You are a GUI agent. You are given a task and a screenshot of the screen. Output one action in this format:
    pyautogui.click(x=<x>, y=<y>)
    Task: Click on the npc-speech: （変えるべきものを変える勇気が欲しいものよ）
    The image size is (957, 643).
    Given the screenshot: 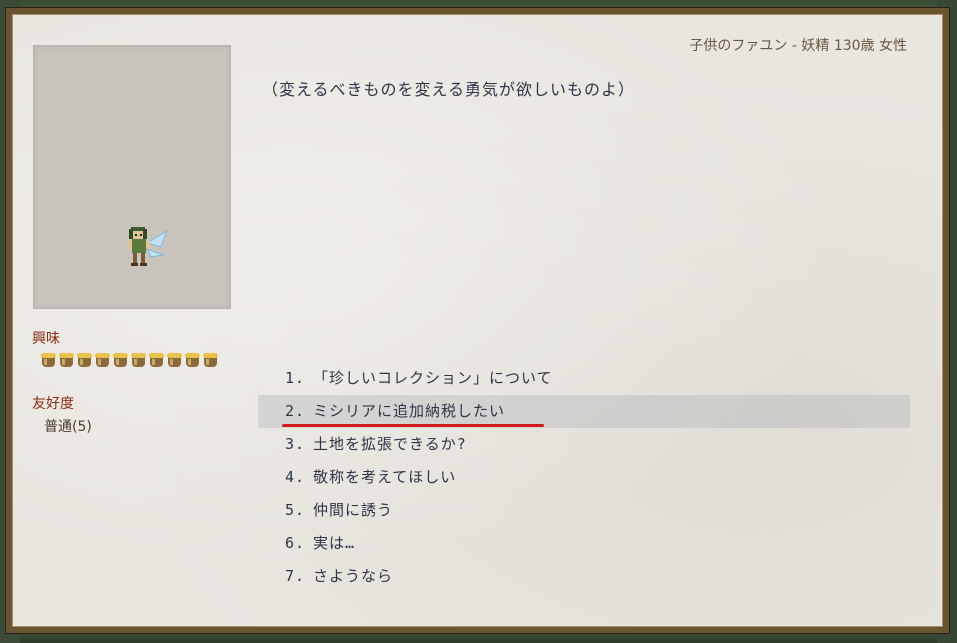 What is the action you would take?
    pyautogui.click(x=449, y=89)
    